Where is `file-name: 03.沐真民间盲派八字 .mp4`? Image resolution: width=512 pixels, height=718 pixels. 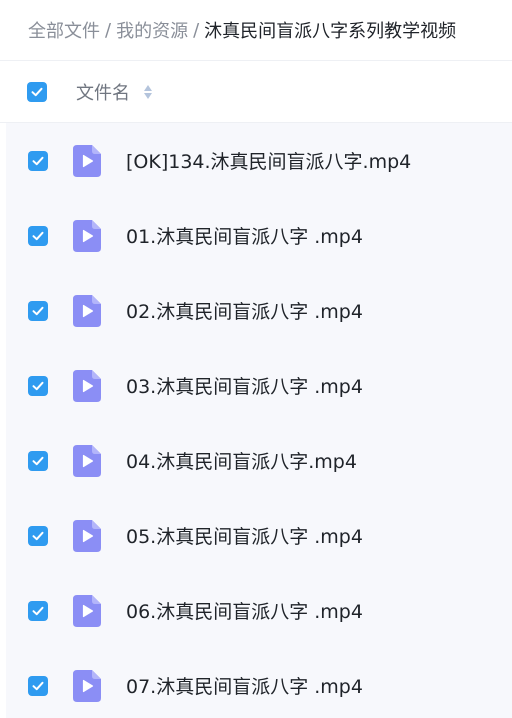 file-name: 03.沐真民间盲派八字 .mp4 is located at coordinates (244, 385).